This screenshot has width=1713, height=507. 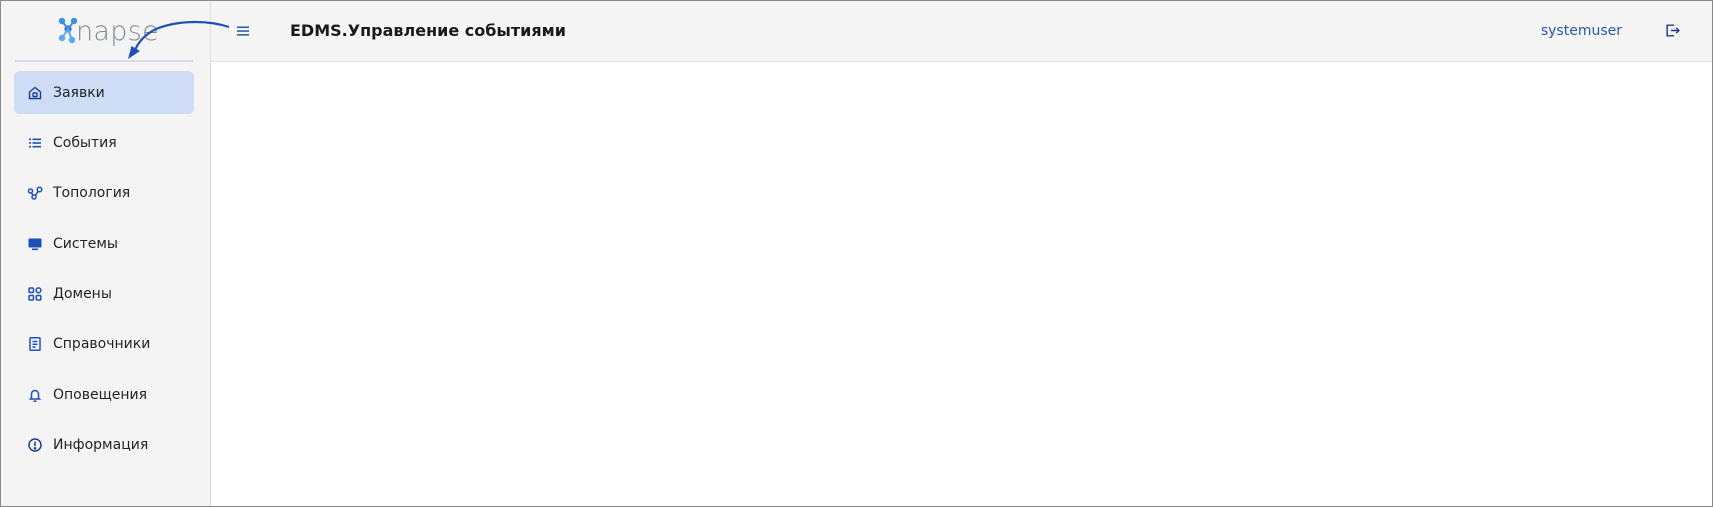 I want to click on sidebar-item-requests: Заявки, so click(x=104, y=92).